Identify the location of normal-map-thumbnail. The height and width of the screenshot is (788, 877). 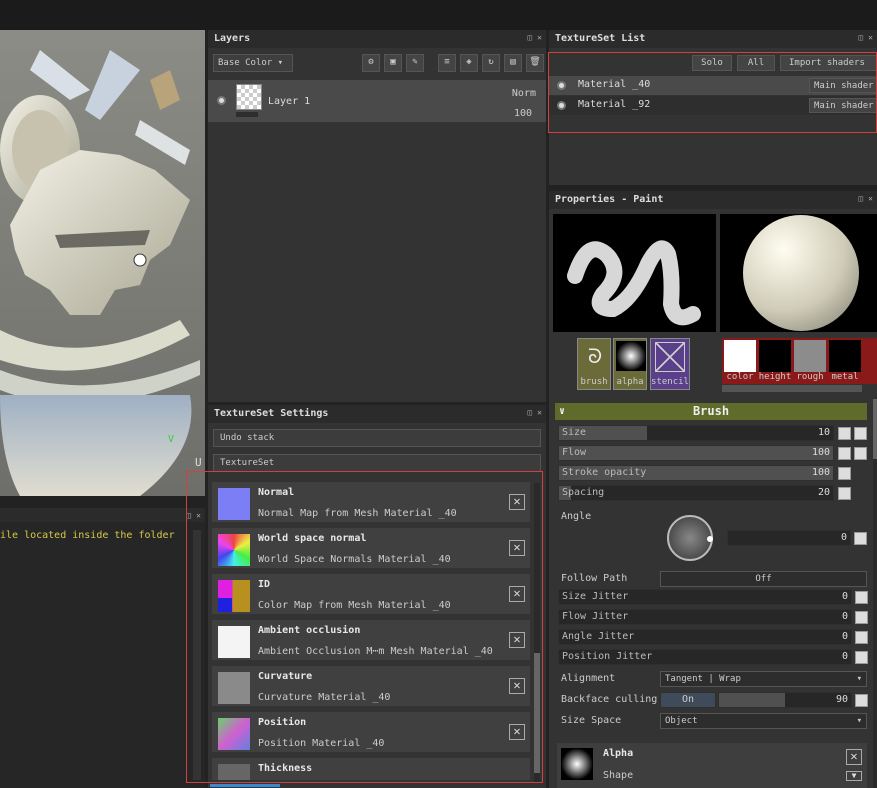
(234, 504).